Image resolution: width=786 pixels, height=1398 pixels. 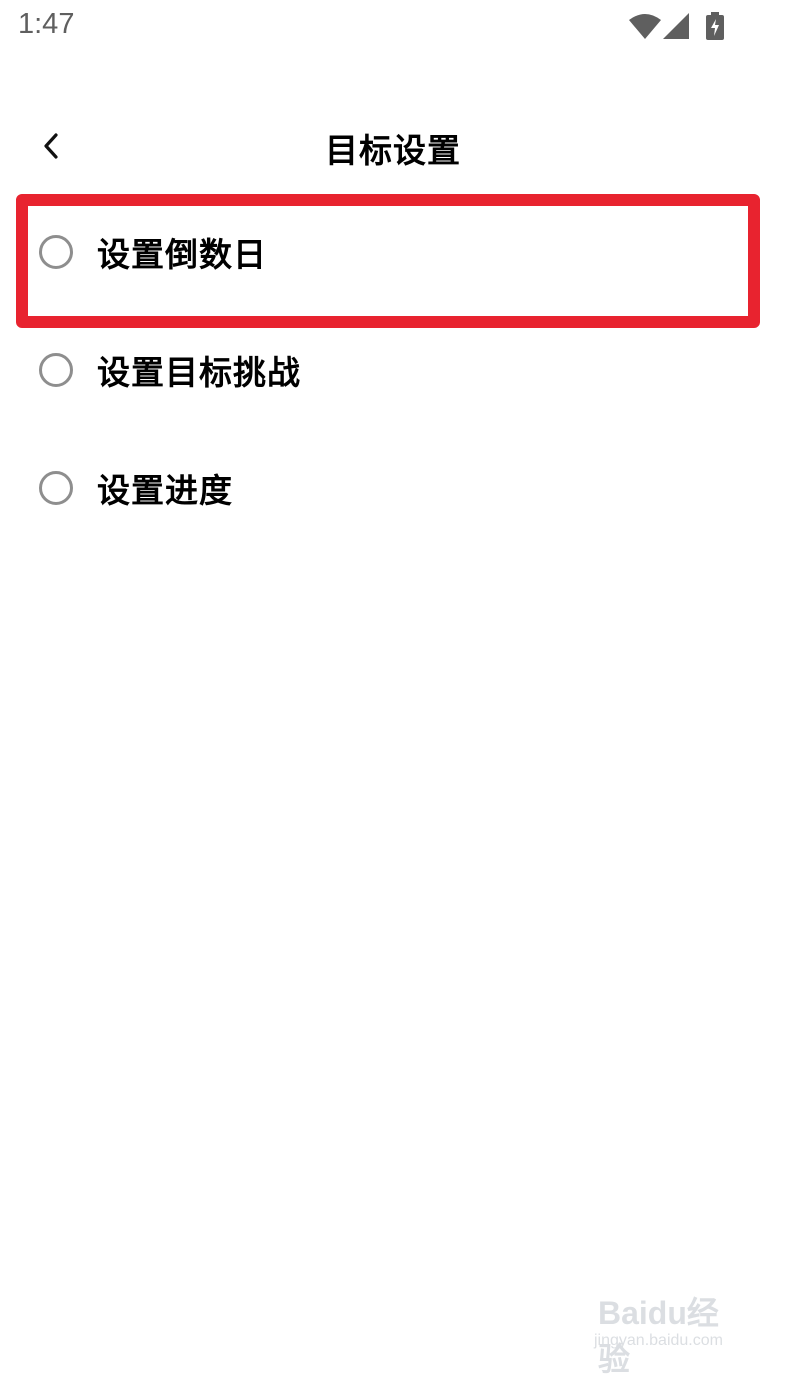 What do you see at coordinates (393, 28) in the screenshot?
I see `status-bar: 1:47` at bounding box center [393, 28].